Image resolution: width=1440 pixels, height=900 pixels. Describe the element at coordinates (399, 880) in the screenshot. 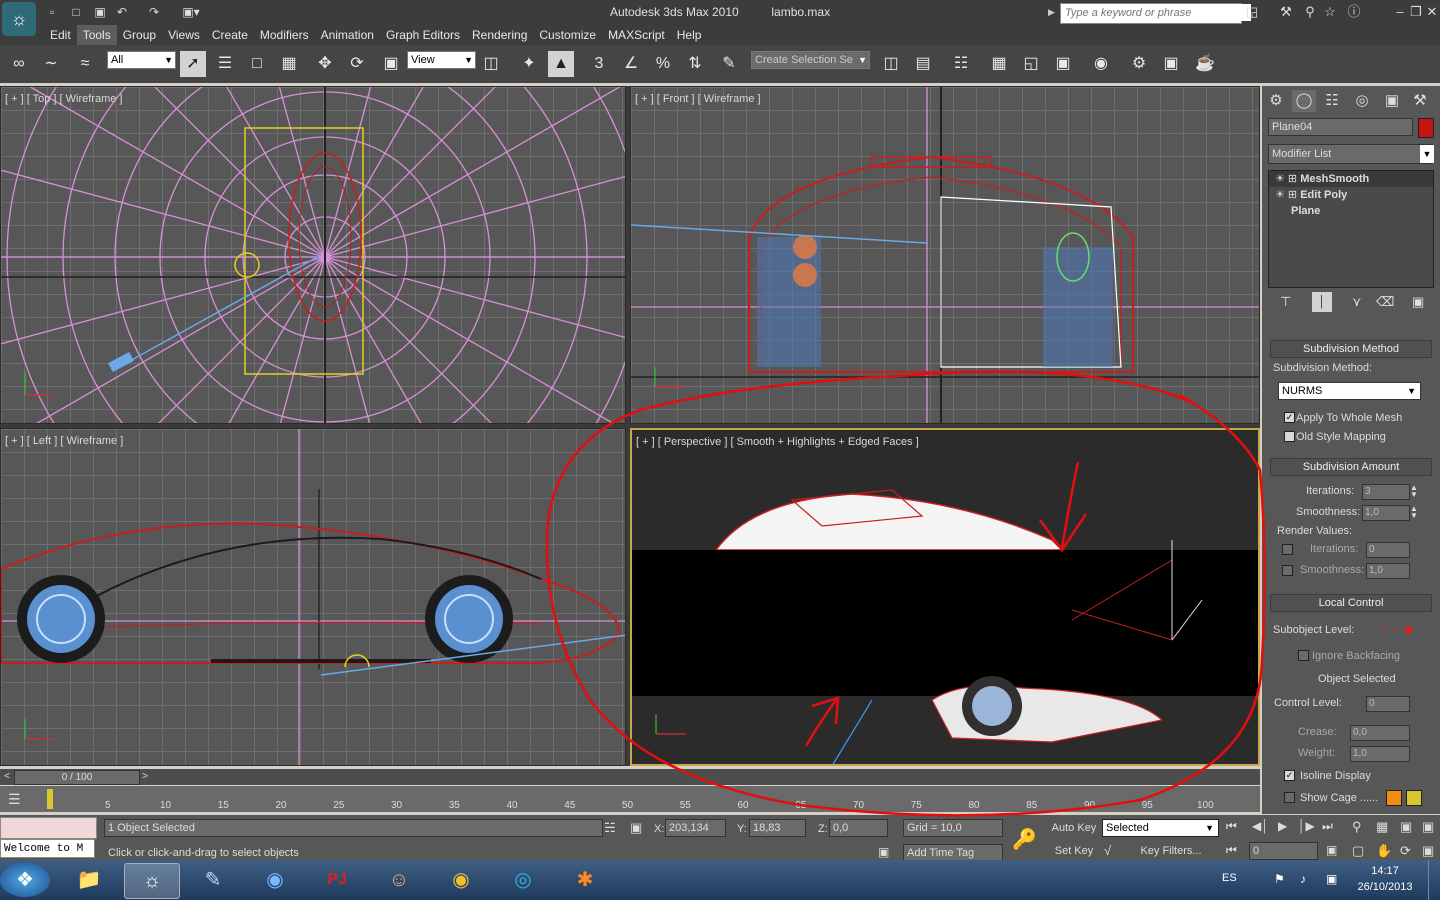

I see `game-icon: ☺` at that location.